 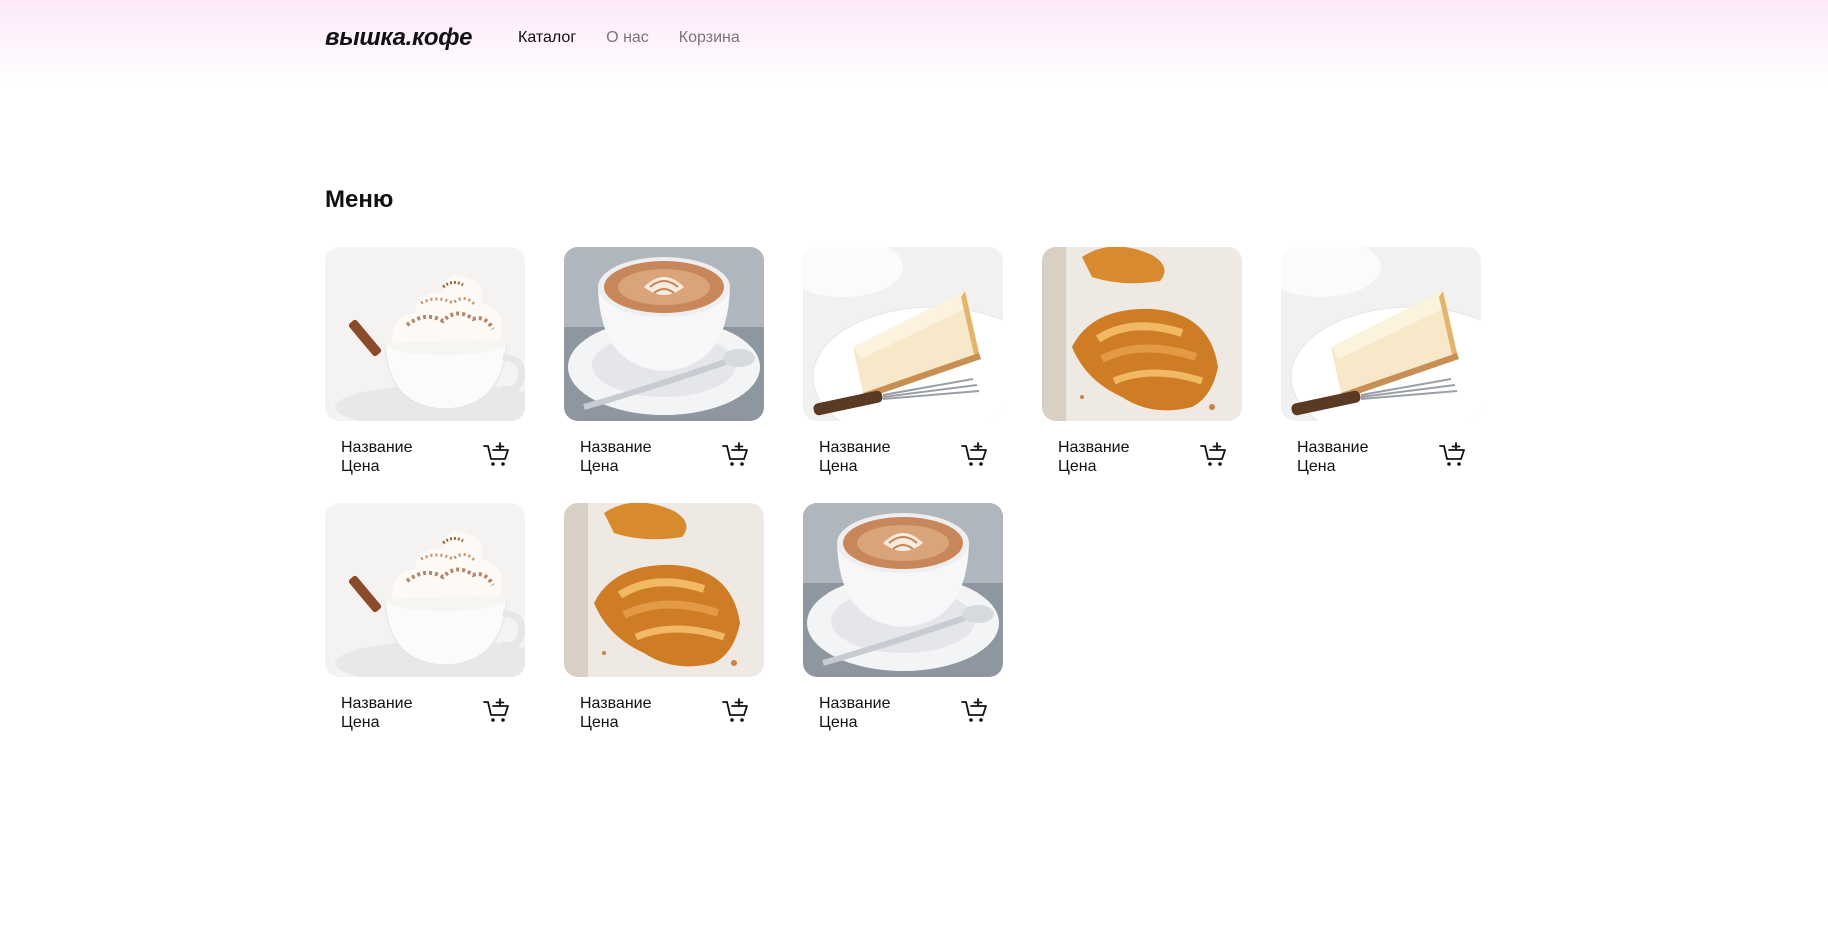 I want to click on nav-cart-link: Корзина, so click(x=709, y=38).